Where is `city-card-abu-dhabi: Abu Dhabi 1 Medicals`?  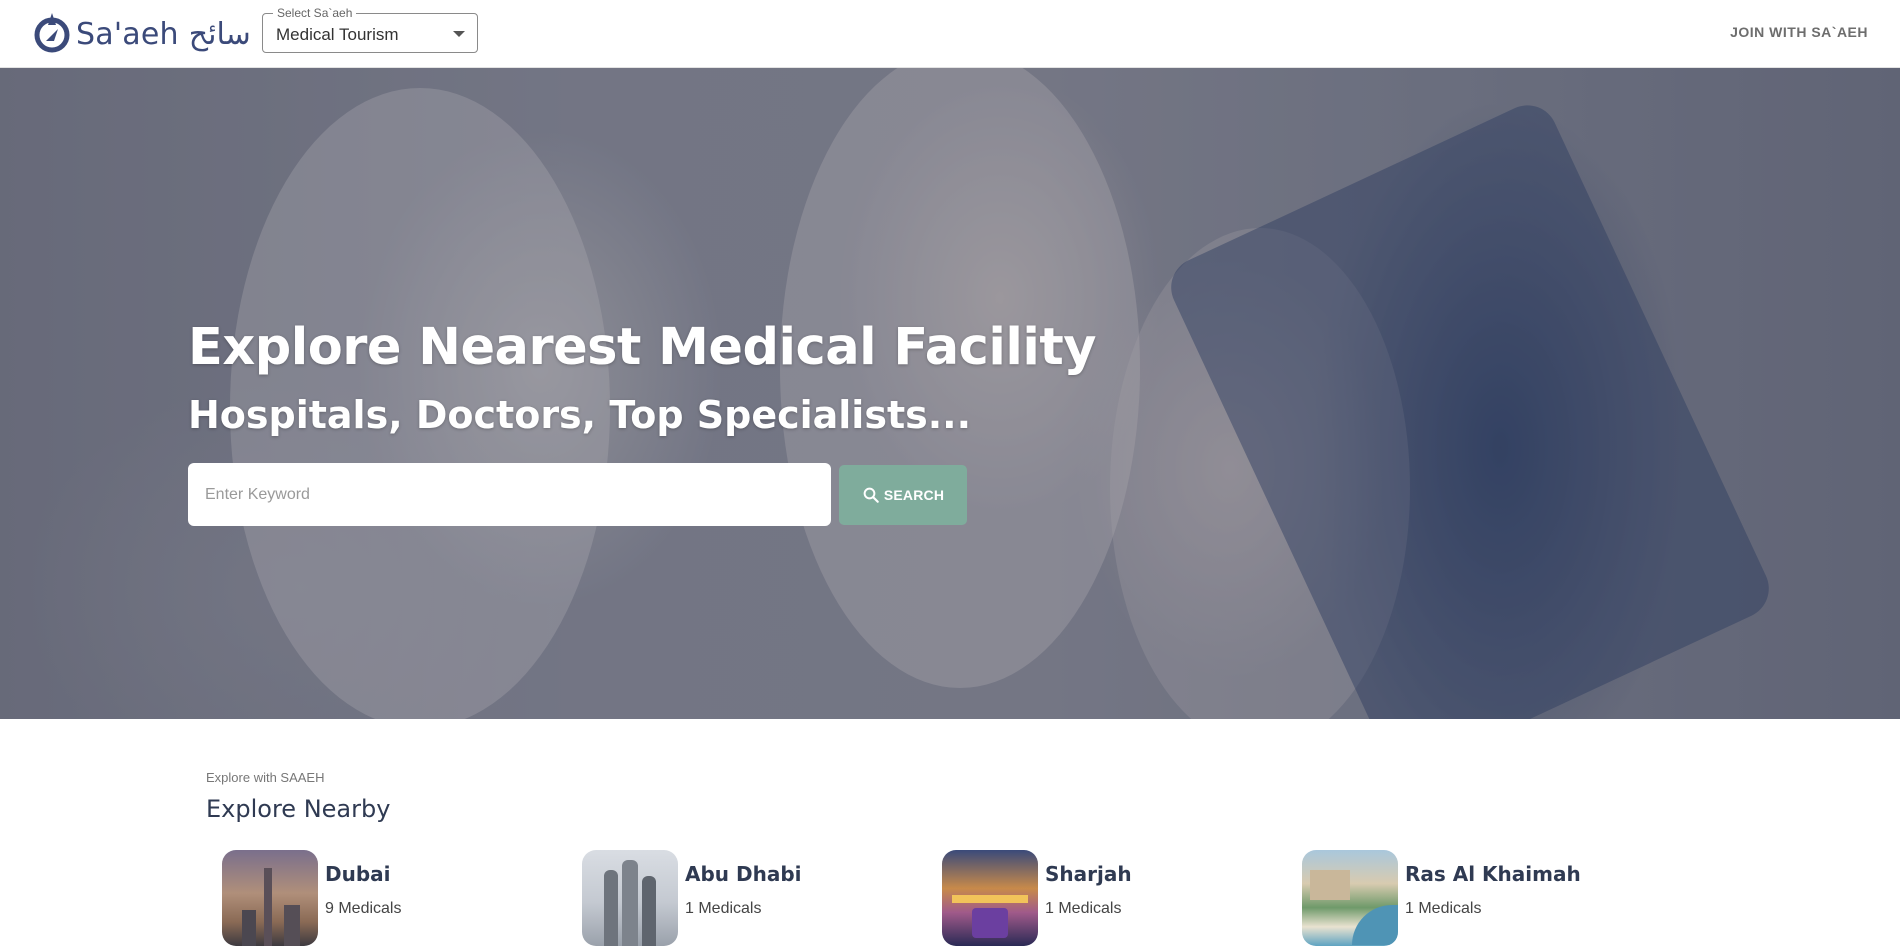 city-card-abu-dhabi: Abu Dhabi 1 Medicals is located at coordinates (692, 898).